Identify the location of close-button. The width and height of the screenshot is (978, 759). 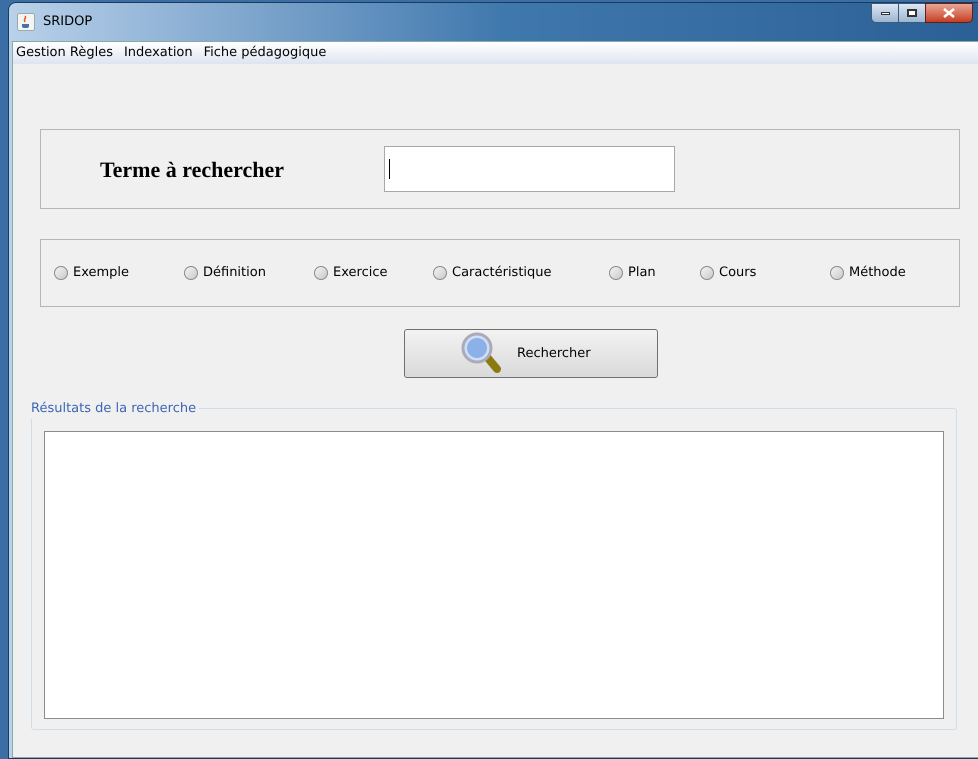
(949, 13).